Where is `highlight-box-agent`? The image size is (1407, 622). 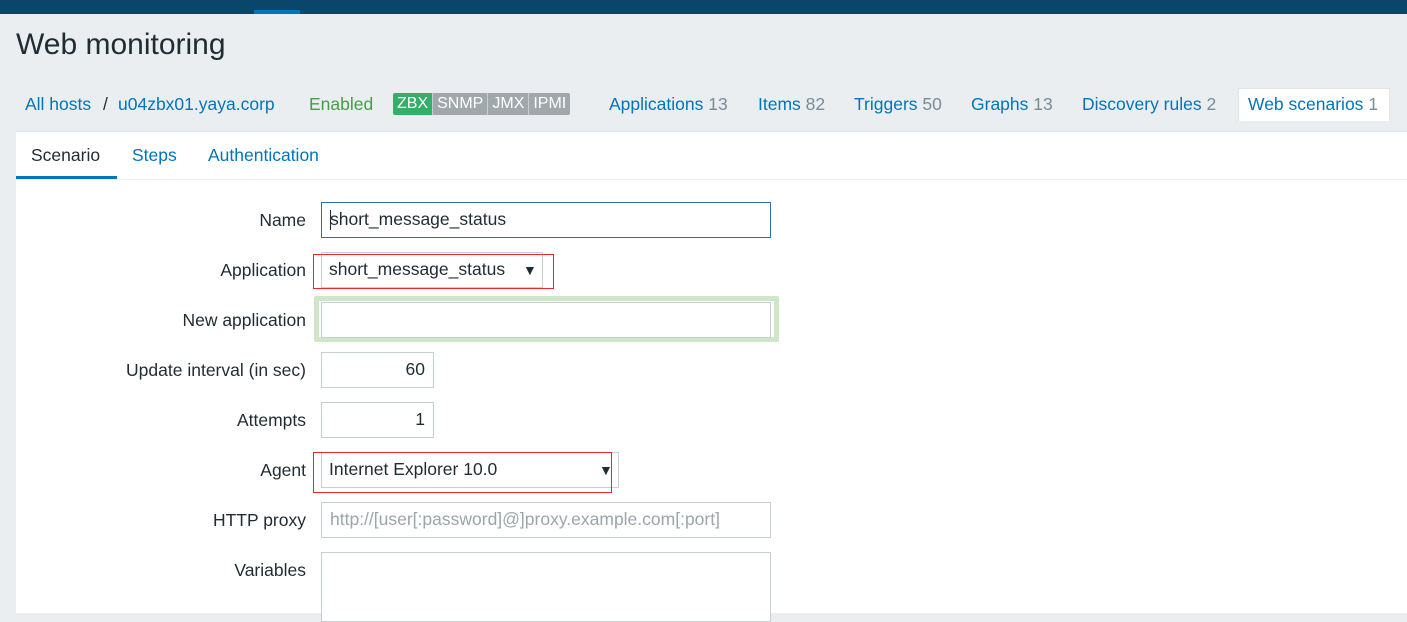
highlight-box-agent is located at coordinates (462, 472).